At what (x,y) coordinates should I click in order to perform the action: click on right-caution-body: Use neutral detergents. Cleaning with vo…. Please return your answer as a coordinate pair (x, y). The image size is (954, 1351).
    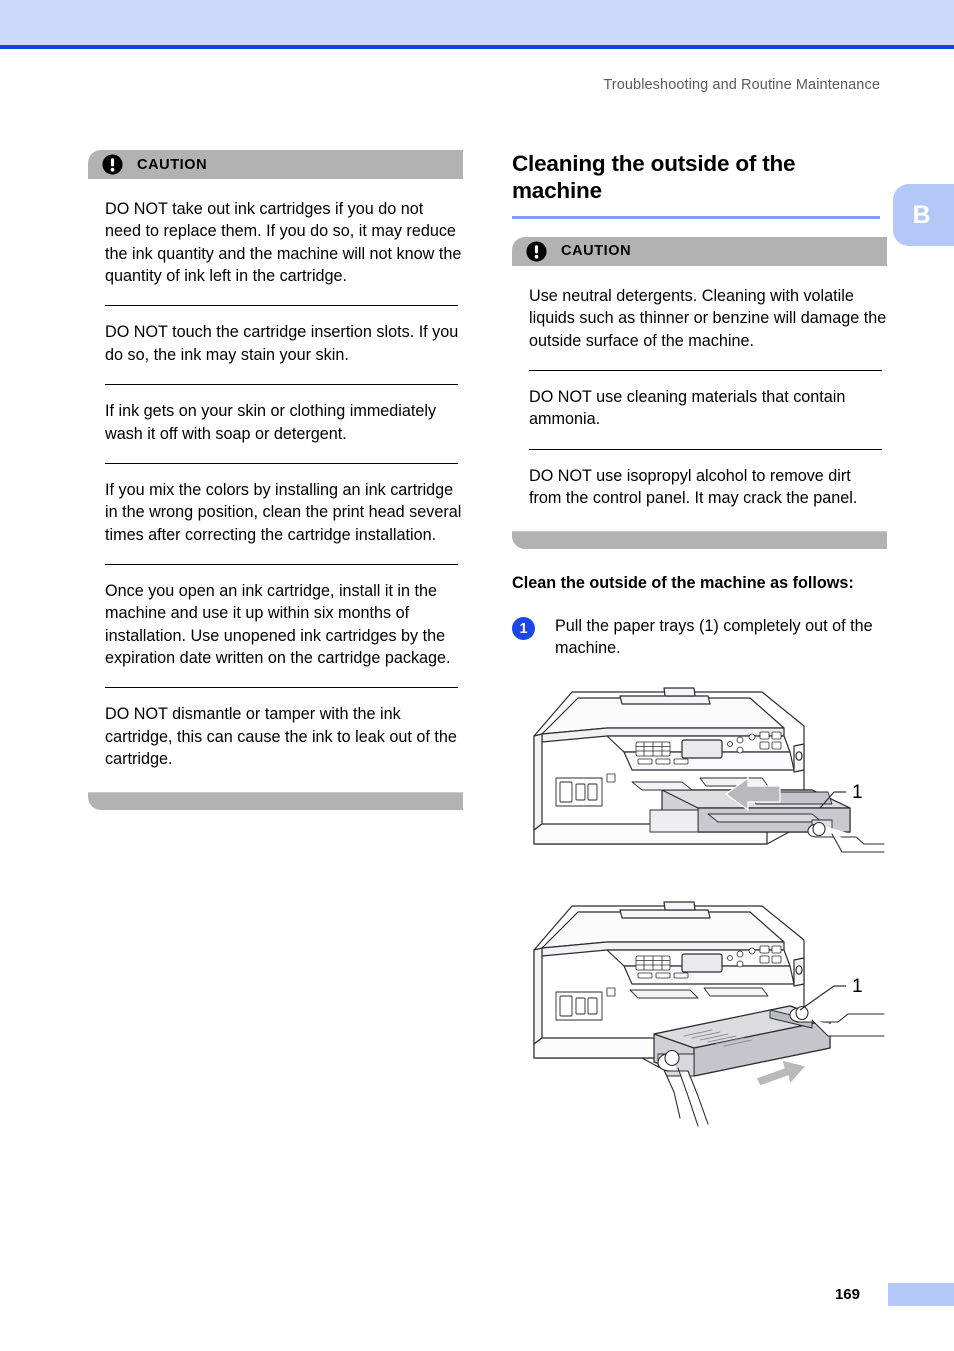
    Looking at the image, I should click on (699, 388).